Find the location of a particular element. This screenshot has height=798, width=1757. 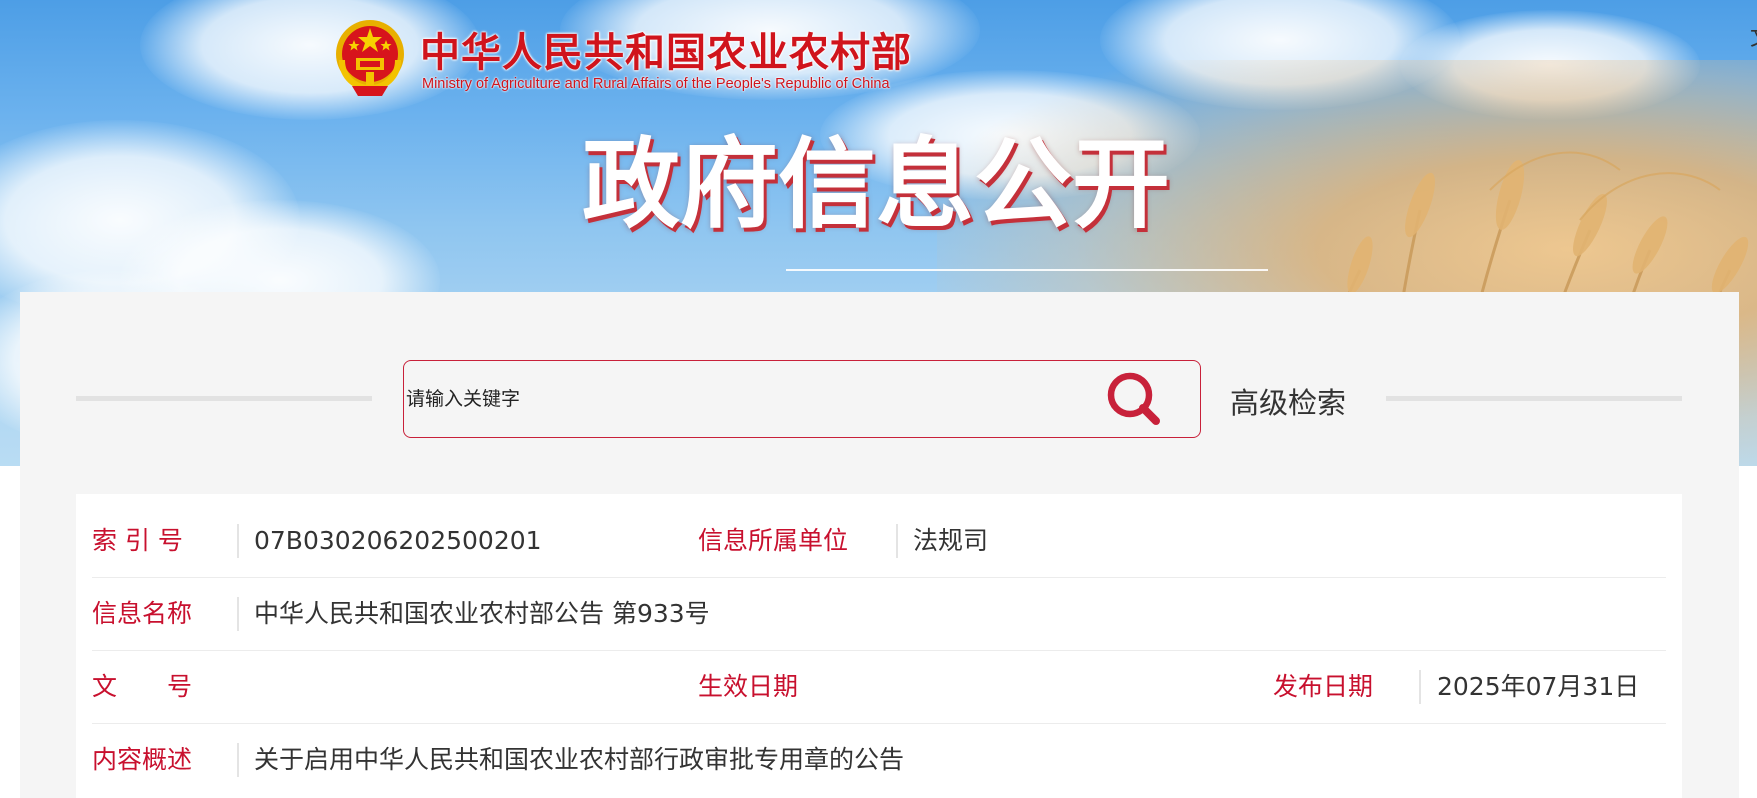

department-value: 法规司 is located at coordinates (951, 540).